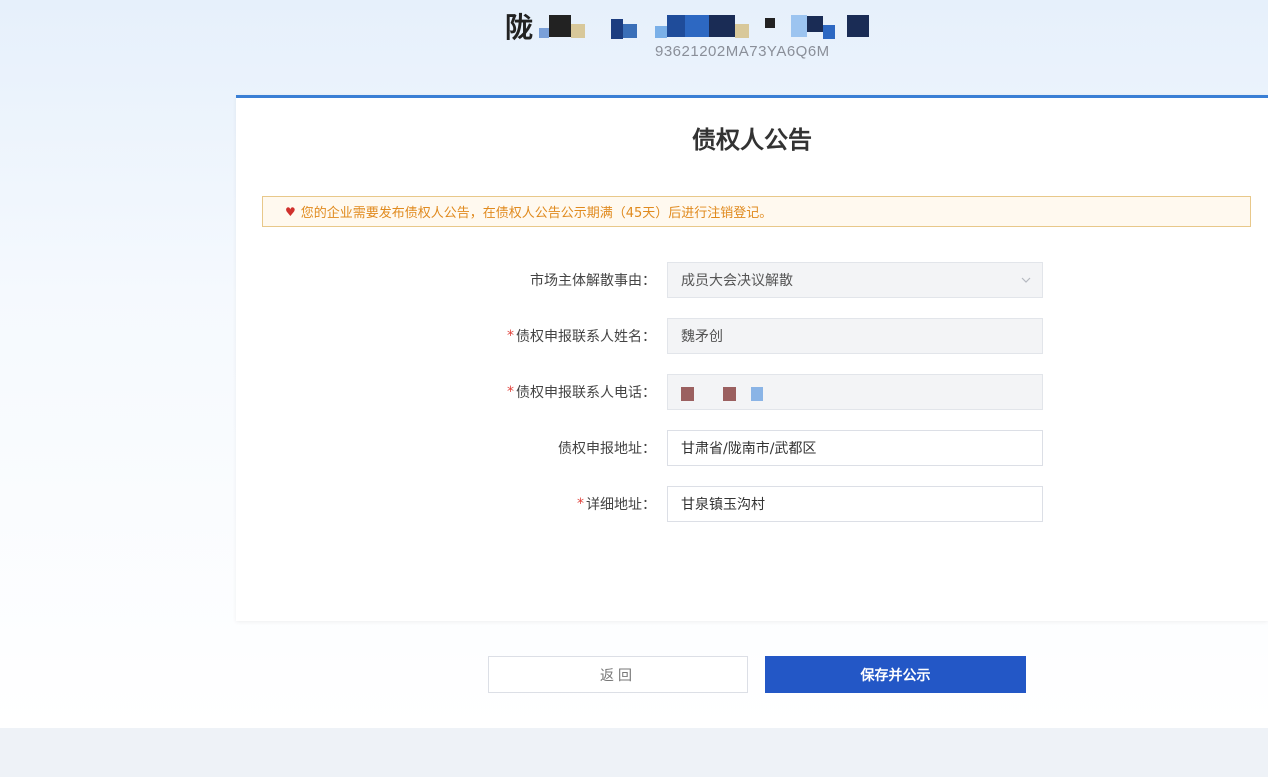  I want to click on contact-name-input: 魏矛创, so click(855, 336).